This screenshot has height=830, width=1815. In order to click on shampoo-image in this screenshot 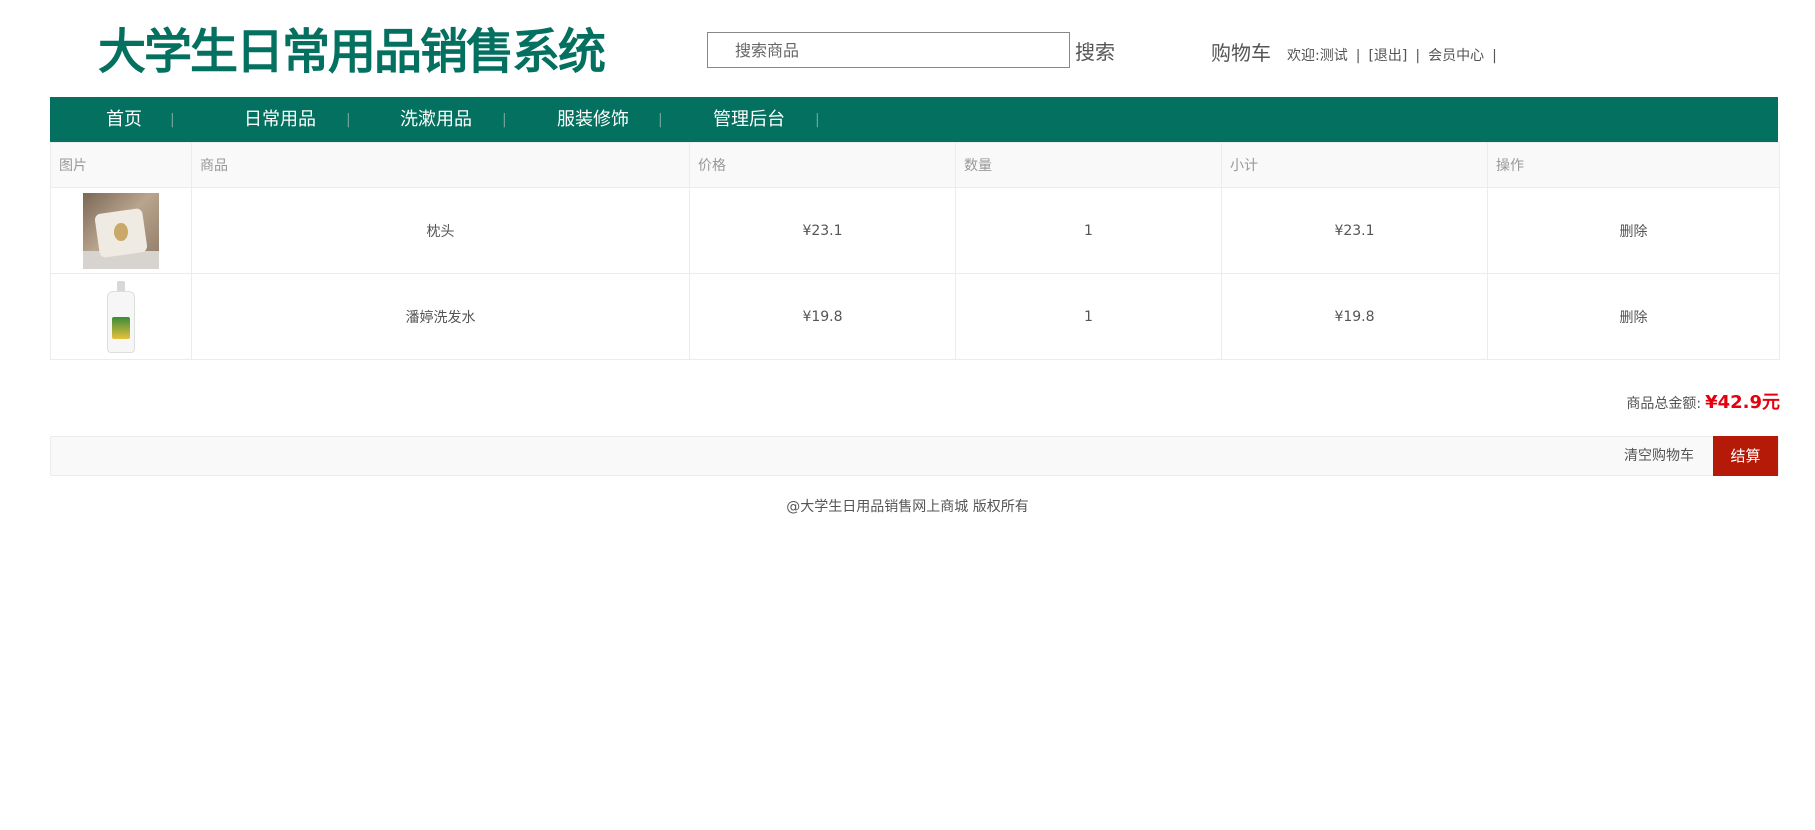, I will do `click(121, 317)`.